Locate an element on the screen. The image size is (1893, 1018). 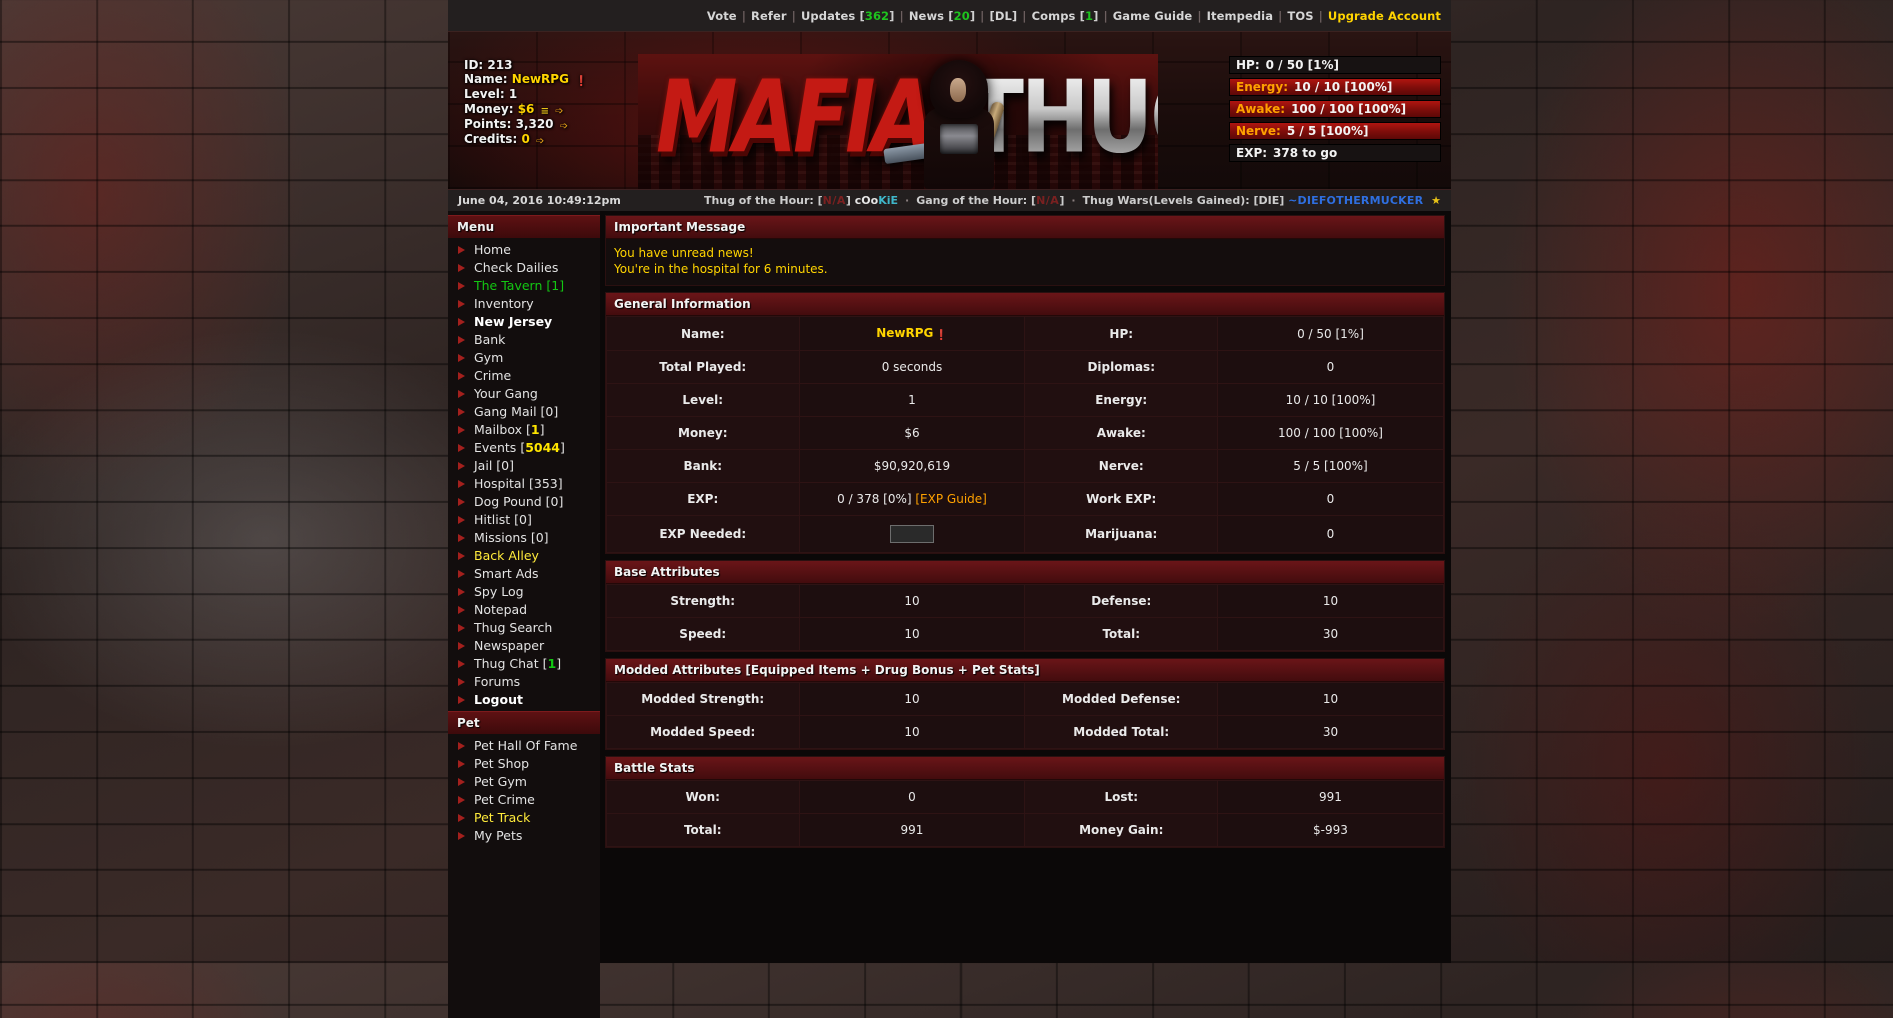
stat-label: Lost: is located at coordinates (1121, 797).